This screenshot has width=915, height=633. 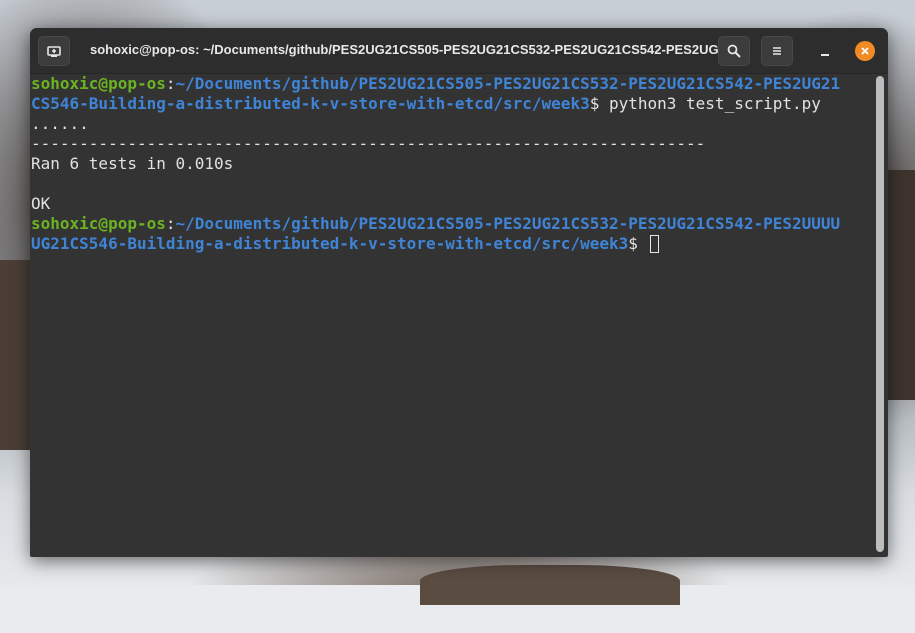 I want to click on output-blank, so click(x=453, y=184).